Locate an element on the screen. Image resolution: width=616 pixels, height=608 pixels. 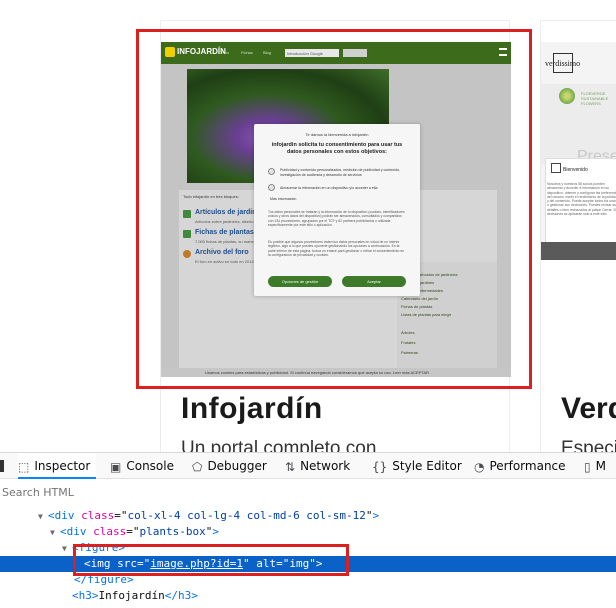
tab-label: M is located at coordinates (600, 466).